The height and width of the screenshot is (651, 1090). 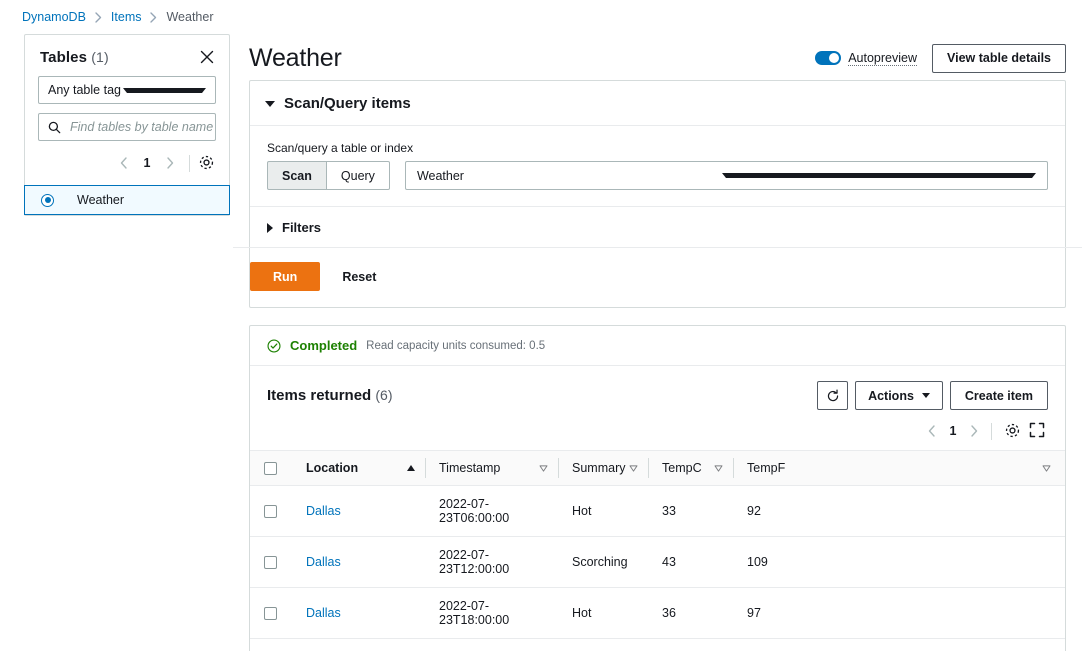 I want to click on tables-page-number: 1, so click(x=147, y=163).